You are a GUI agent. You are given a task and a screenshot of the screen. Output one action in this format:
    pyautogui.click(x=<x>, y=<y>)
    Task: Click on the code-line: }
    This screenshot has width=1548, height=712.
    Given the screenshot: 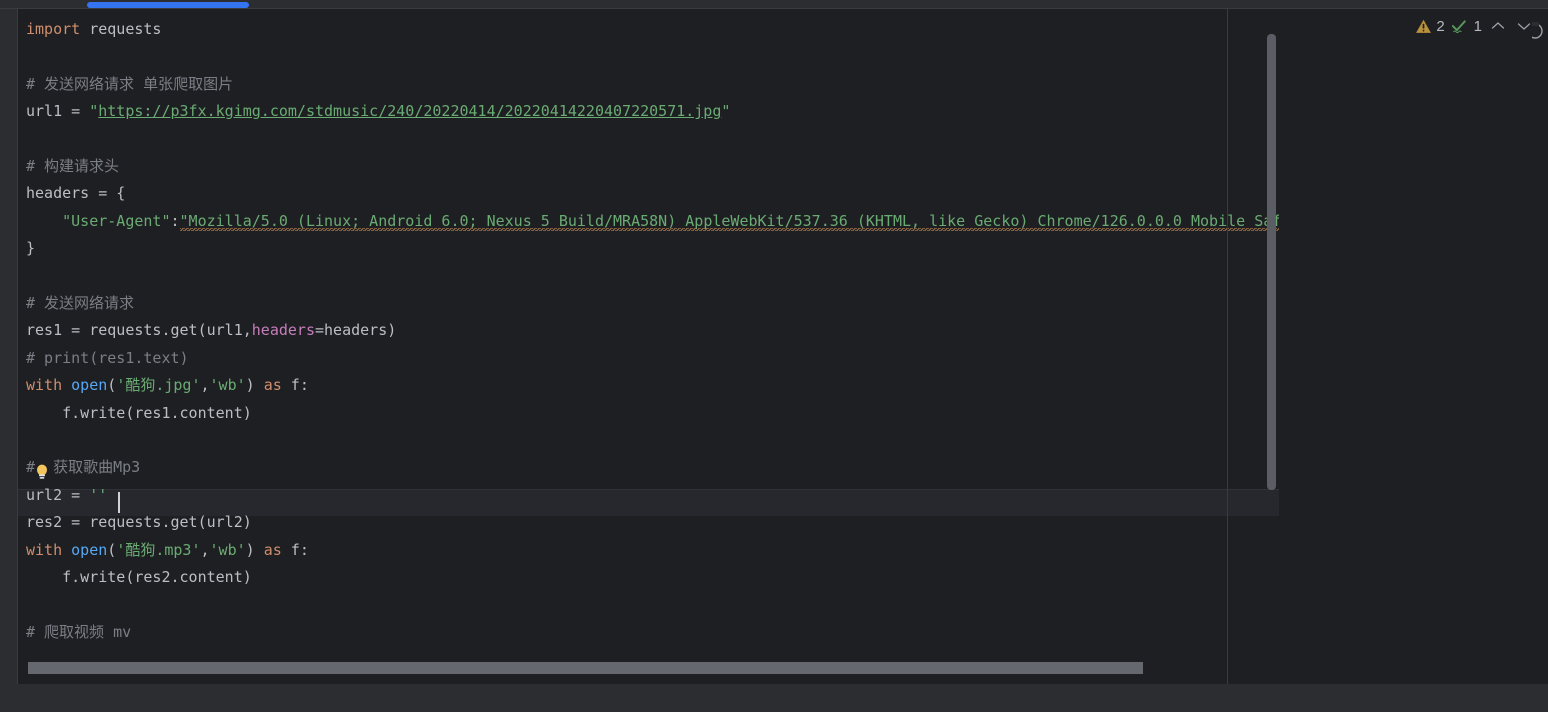 What is the action you would take?
    pyautogui.click(x=30, y=248)
    